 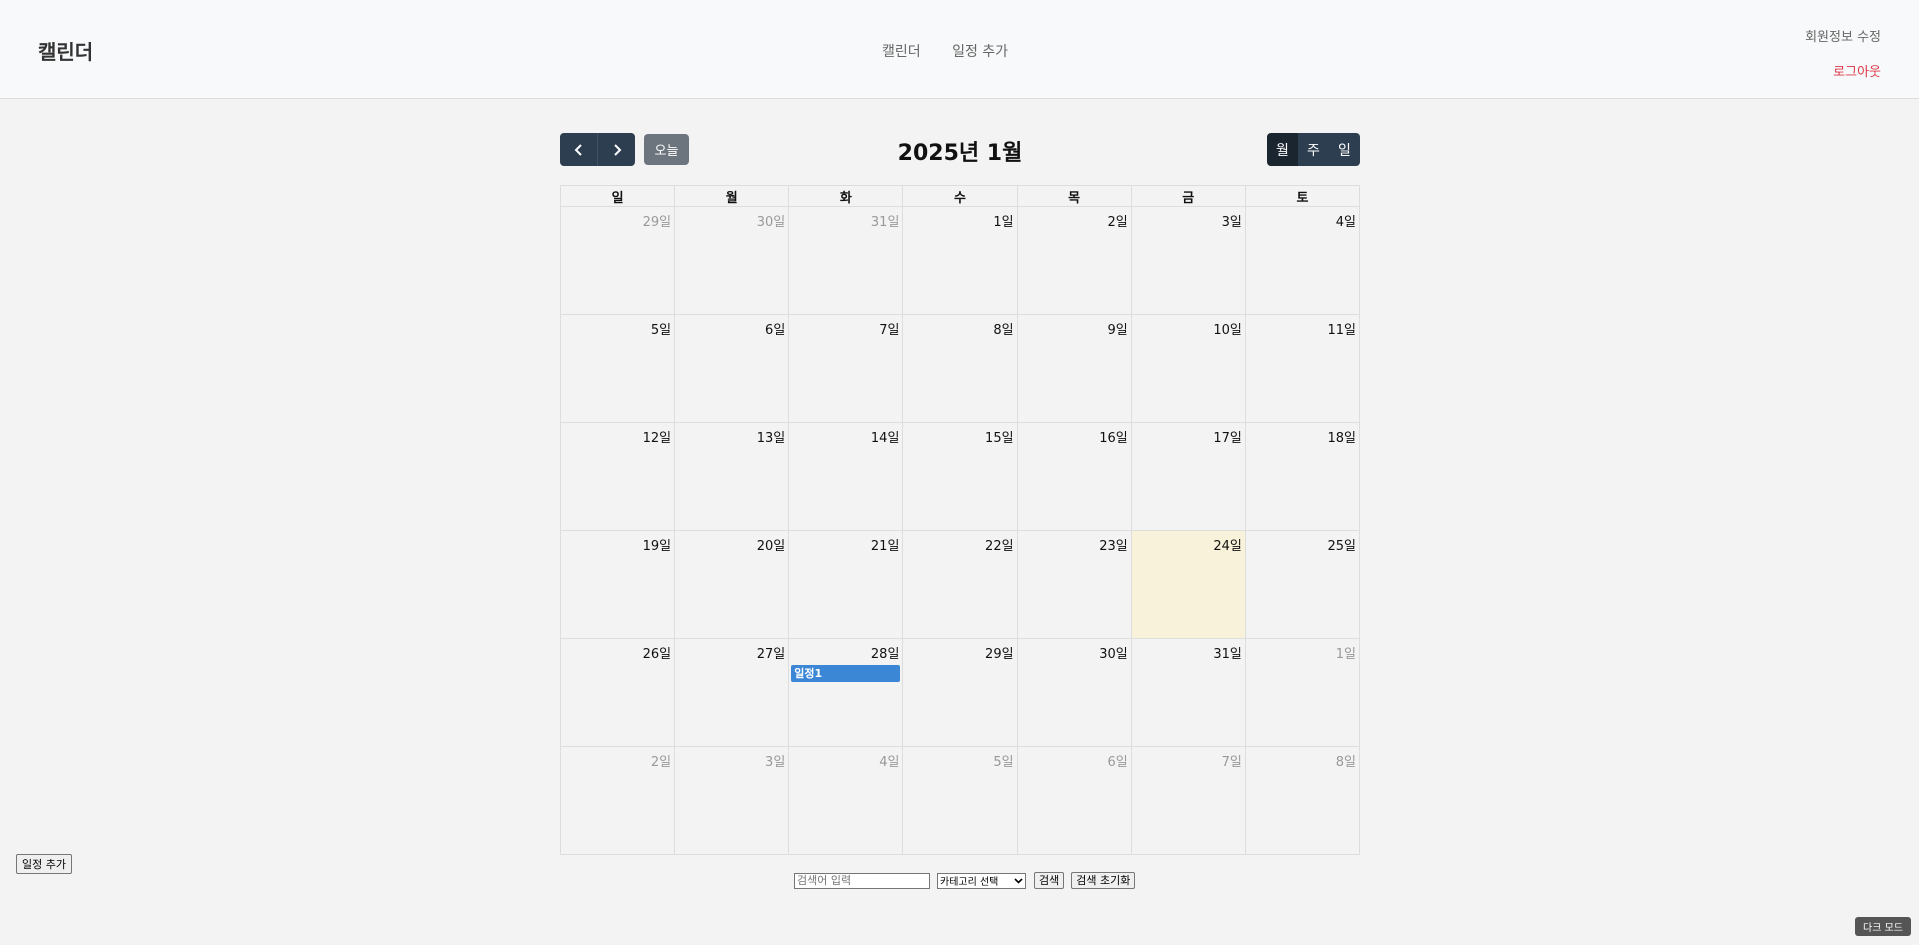 I want to click on day-number: 15일, so click(x=959, y=434).